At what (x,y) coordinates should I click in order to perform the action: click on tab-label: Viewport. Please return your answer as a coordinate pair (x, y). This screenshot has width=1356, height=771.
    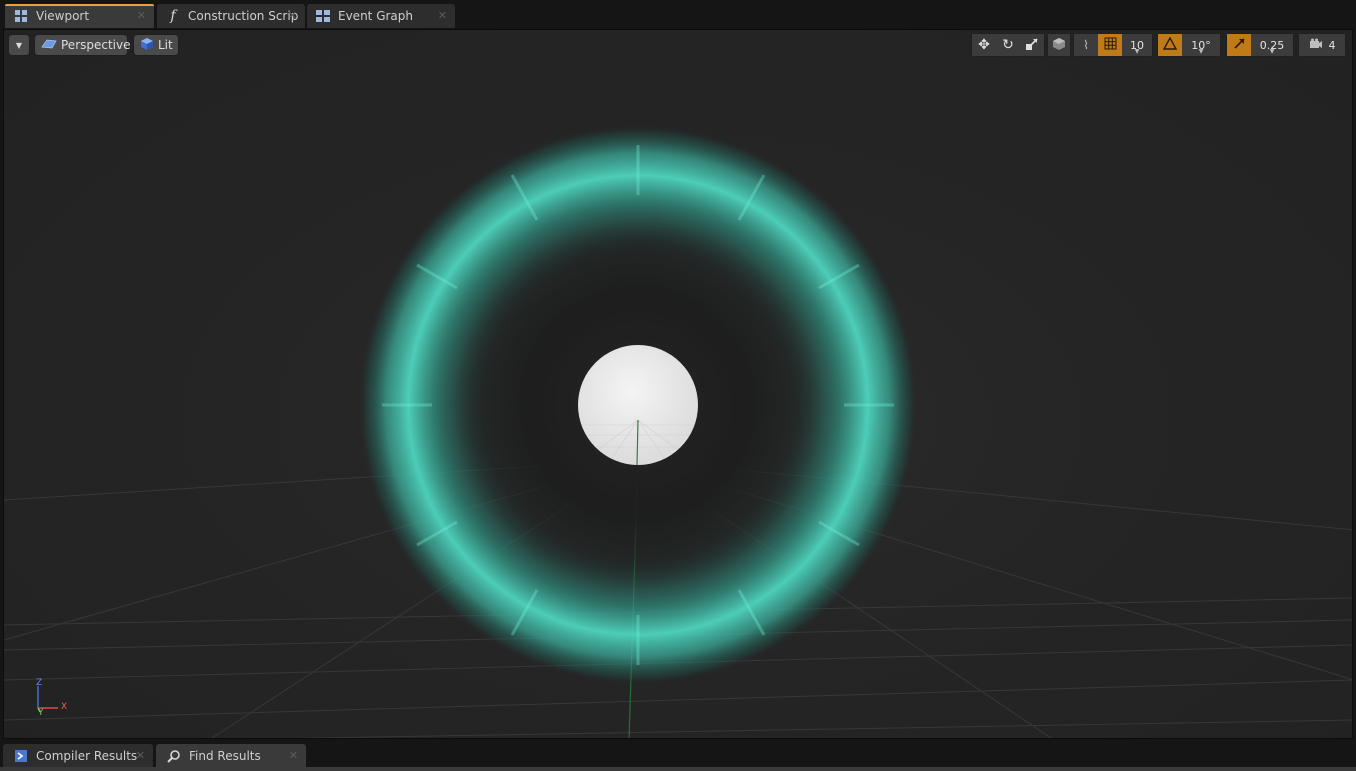
    Looking at the image, I should click on (63, 16).